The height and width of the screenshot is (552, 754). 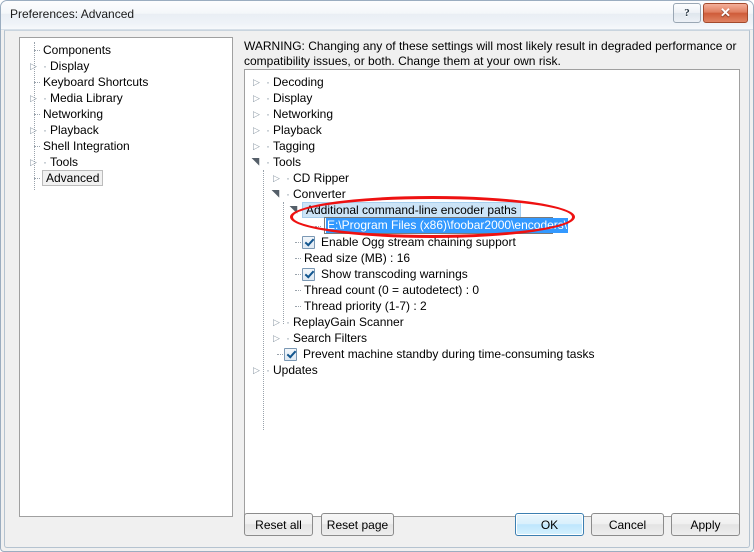 I want to click on sidebar-item-label: Networking, so click(x=73, y=114).